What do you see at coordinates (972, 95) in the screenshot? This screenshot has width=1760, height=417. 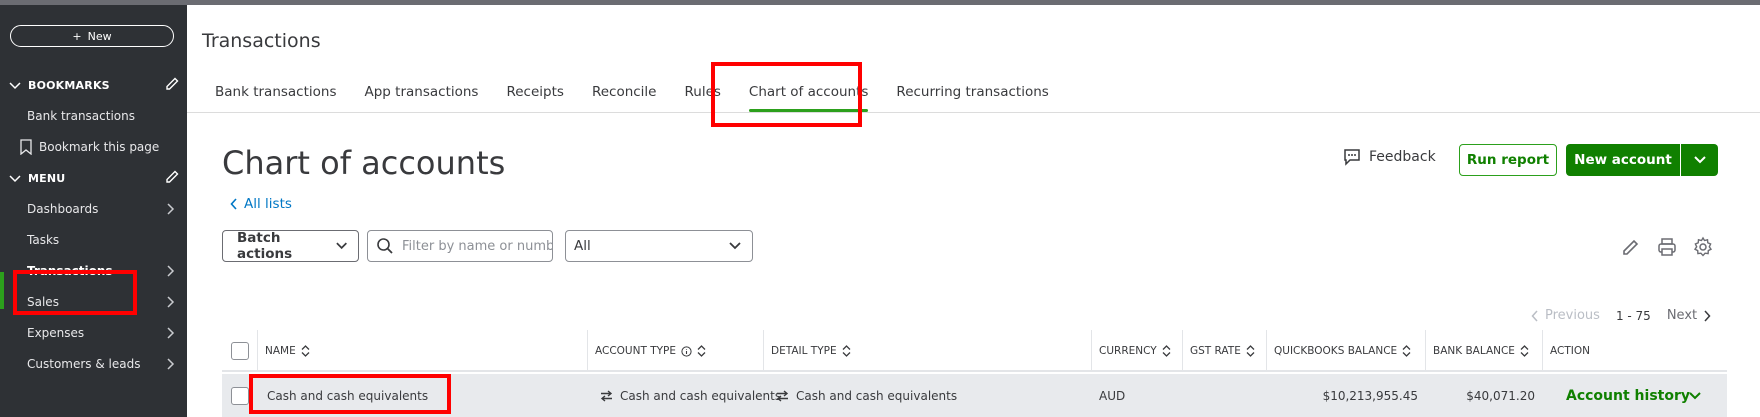 I see `tab-recurring-transactions: Recurring transactions` at bounding box center [972, 95].